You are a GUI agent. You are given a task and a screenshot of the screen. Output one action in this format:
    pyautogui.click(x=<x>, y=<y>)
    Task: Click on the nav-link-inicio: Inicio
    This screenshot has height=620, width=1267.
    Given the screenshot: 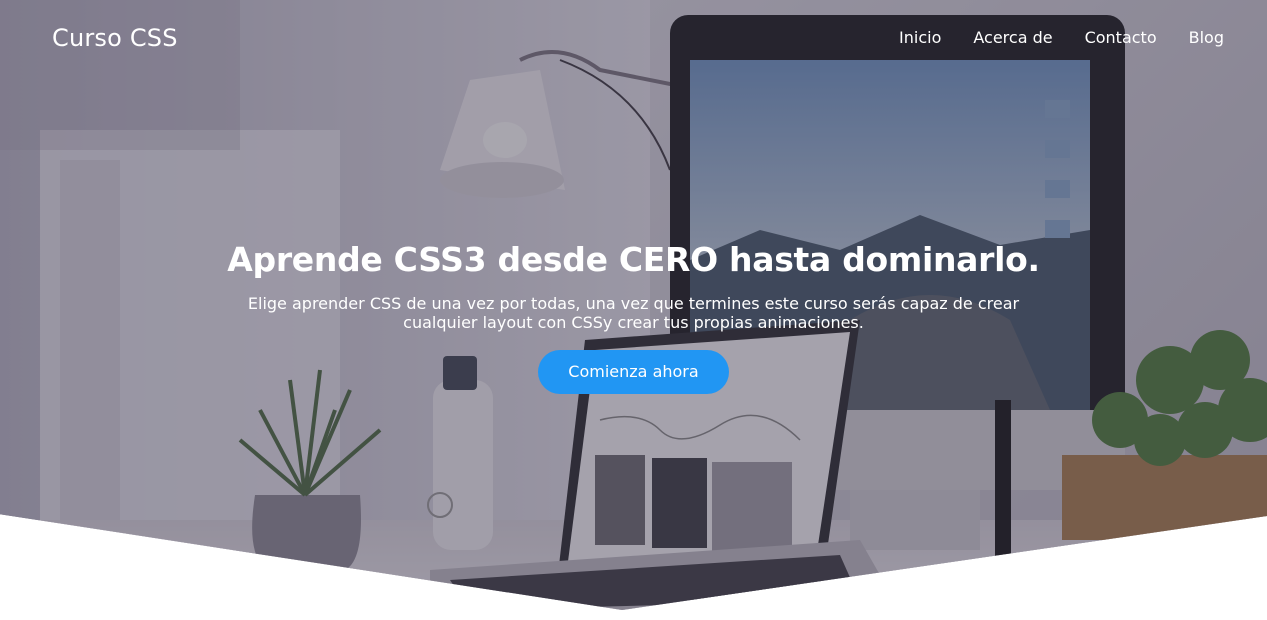 What is the action you would take?
    pyautogui.click(x=920, y=37)
    